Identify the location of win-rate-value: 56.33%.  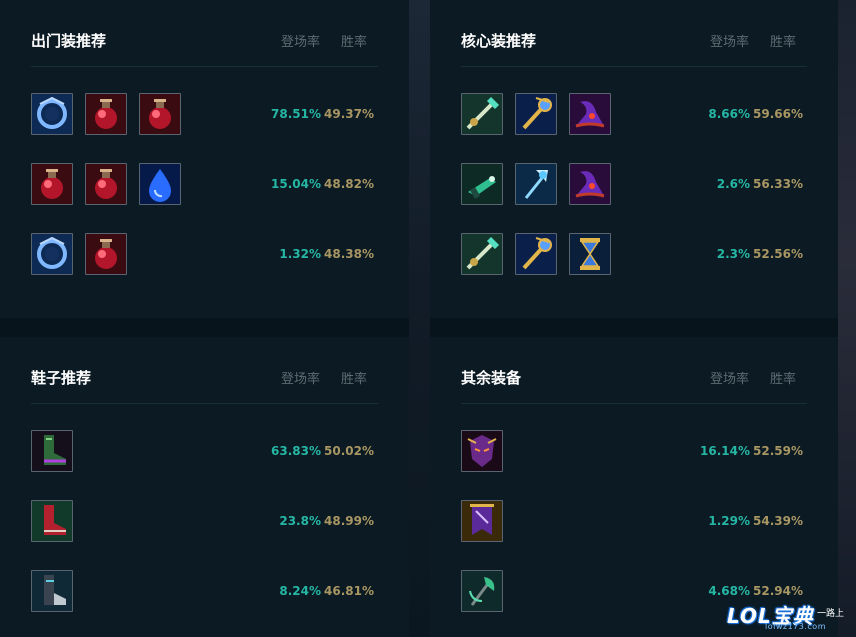
(778, 184).